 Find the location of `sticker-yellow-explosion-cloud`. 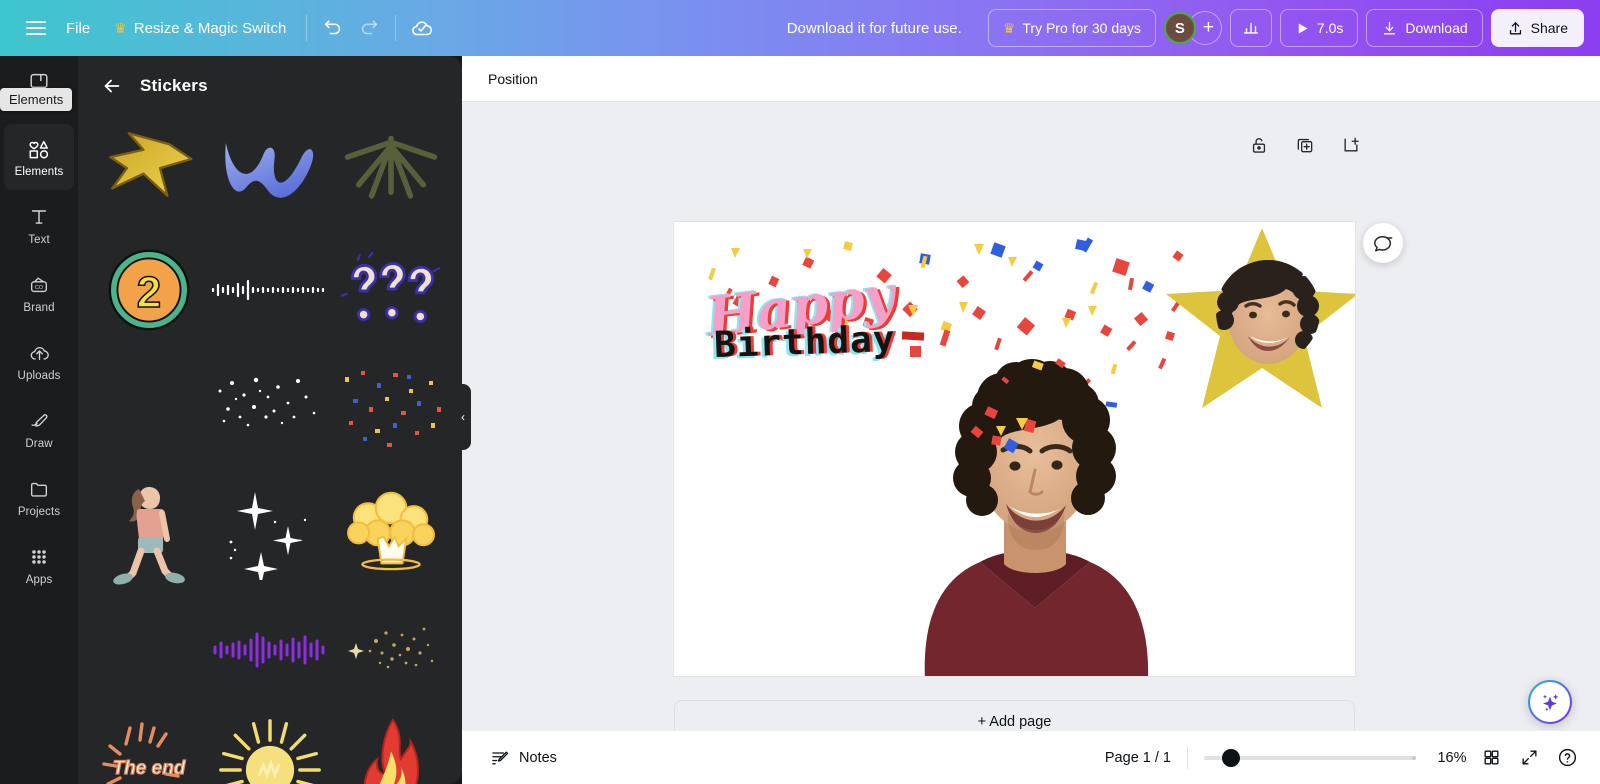

sticker-yellow-explosion-cloud is located at coordinates (391, 530).